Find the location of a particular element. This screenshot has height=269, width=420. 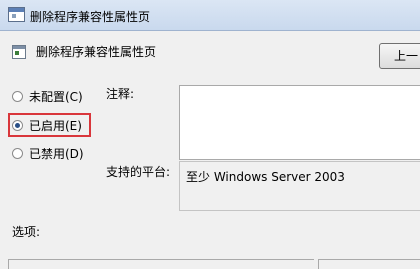

options-label: 选项: is located at coordinates (26, 232).